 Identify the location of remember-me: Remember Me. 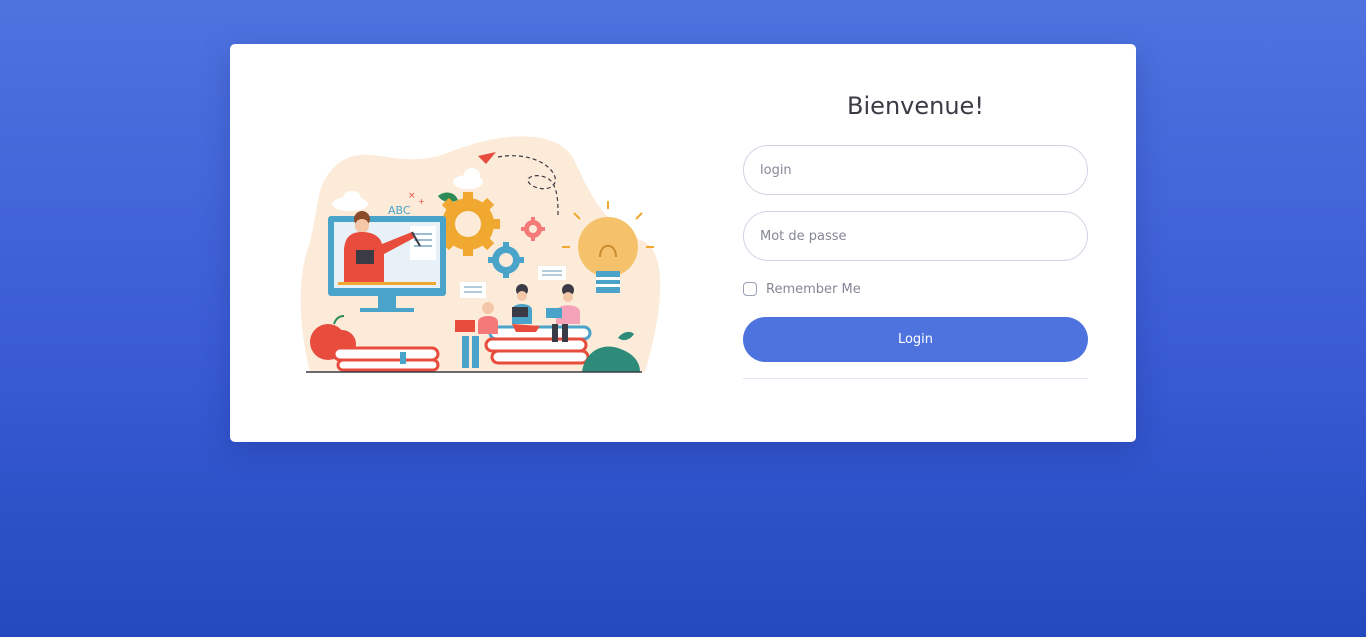
(802, 289).